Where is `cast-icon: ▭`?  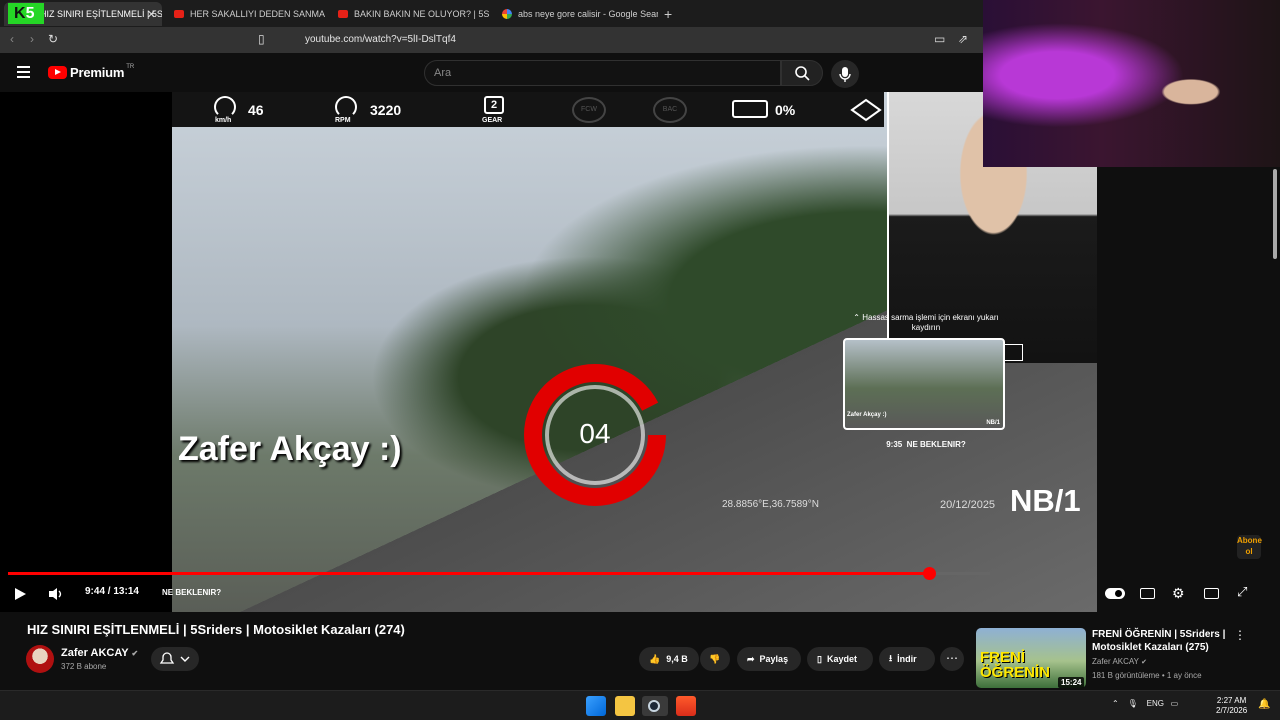
cast-icon: ▭ is located at coordinates (939, 39).